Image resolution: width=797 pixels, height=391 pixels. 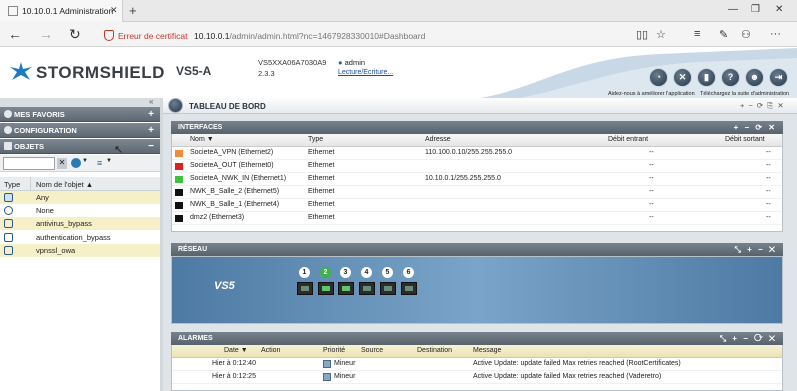 What do you see at coordinates (682, 77) in the screenshot?
I see `tools-icon: ✕` at bounding box center [682, 77].